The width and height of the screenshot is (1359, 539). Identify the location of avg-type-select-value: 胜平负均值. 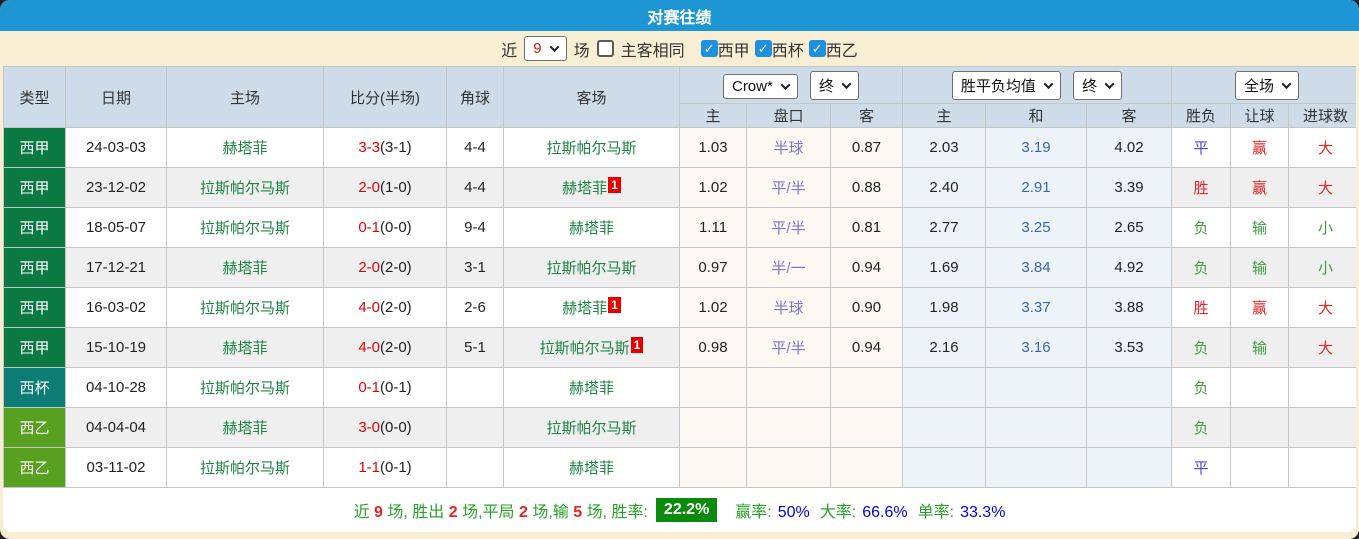
(998, 86).